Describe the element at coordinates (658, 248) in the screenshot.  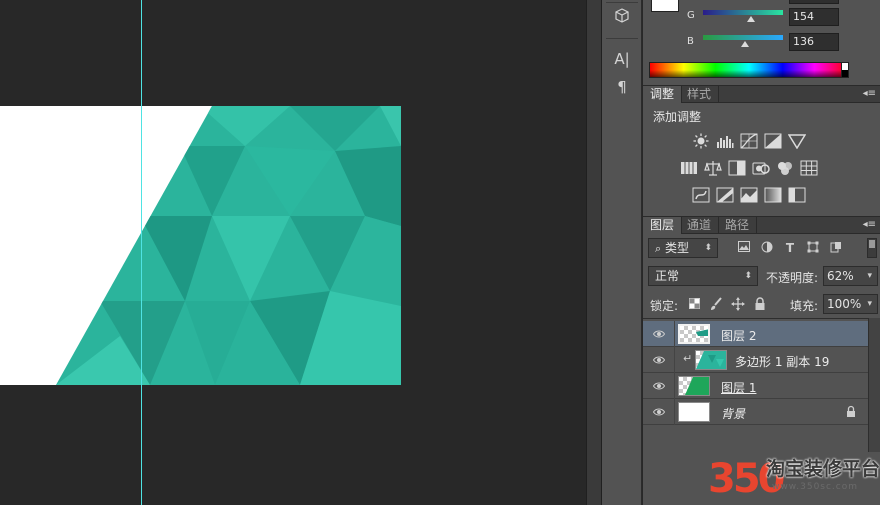
I see `search-icon: ⌕` at that location.